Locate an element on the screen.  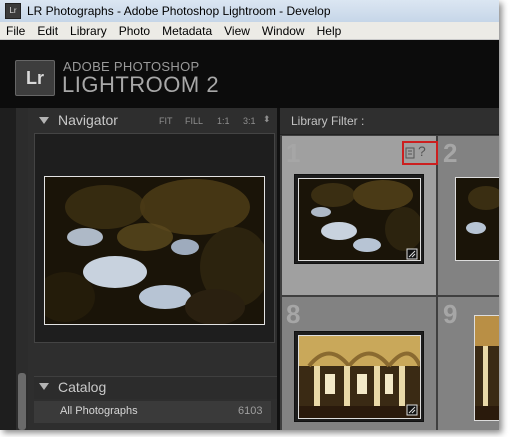
navigator-preview-image is located at coordinates (154, 250).